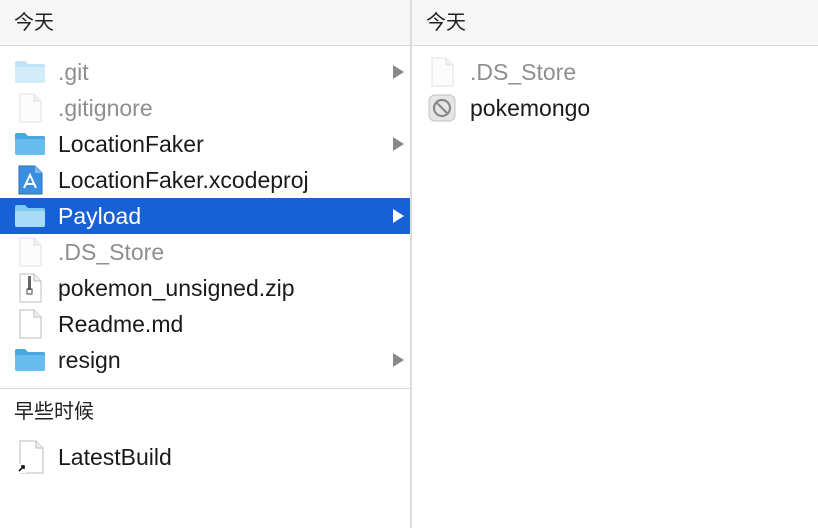 The width and height of the screenshot is (818, 528). What do you see at coordinates (183, 179) in the screenshot?
I see `item-name: LocationFaker.xcodeproj` at bounding box center [183, 179].